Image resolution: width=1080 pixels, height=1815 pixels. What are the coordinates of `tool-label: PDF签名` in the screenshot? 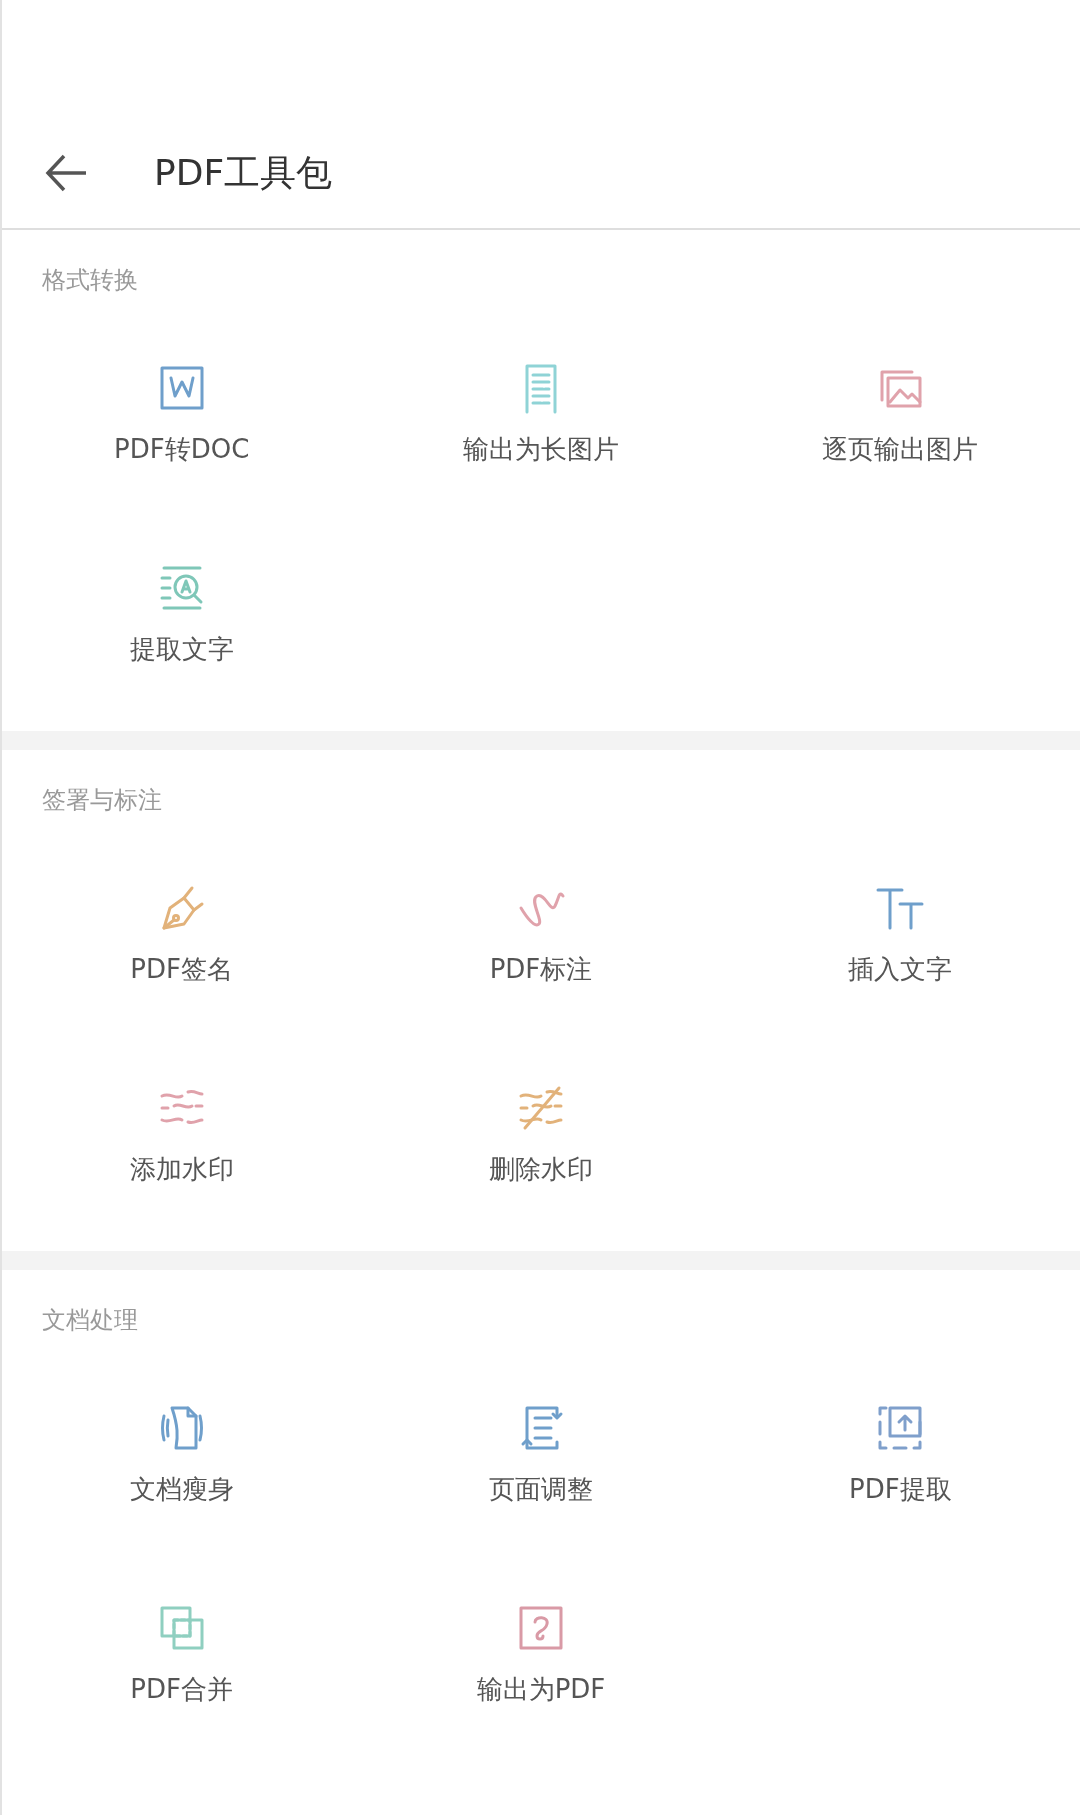 It's located at (181, 969).